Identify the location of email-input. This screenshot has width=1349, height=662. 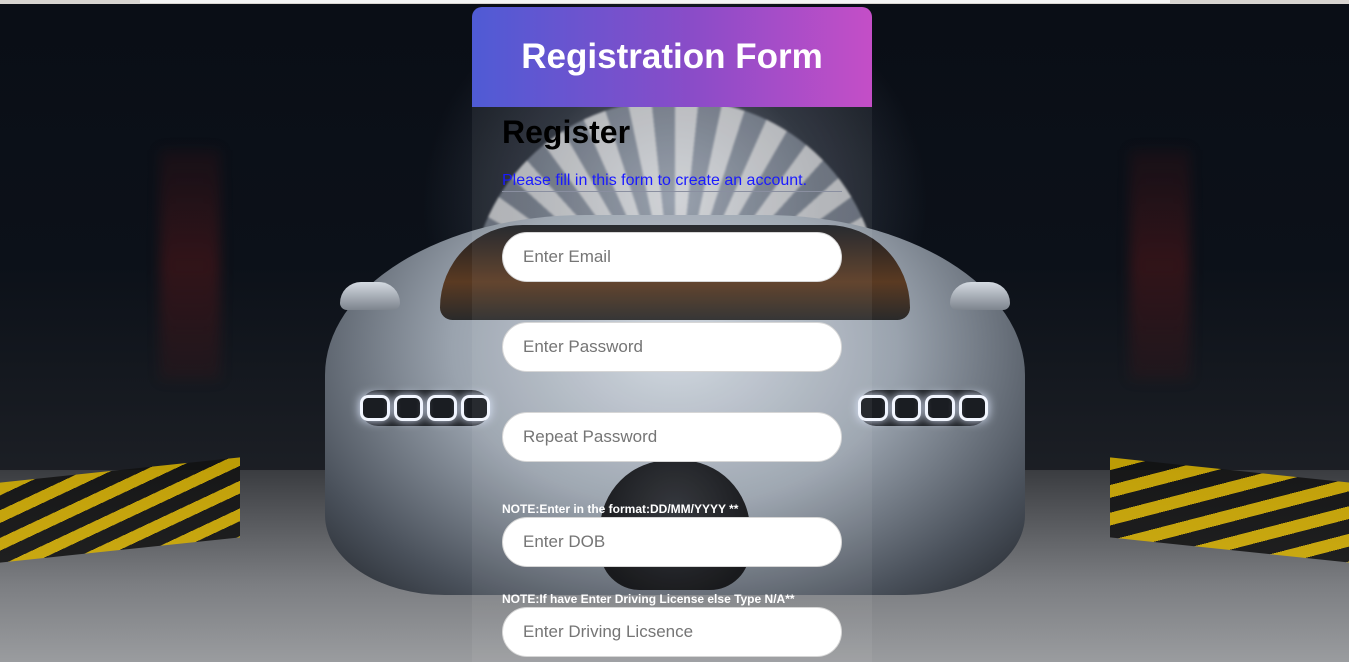
(672, 257).